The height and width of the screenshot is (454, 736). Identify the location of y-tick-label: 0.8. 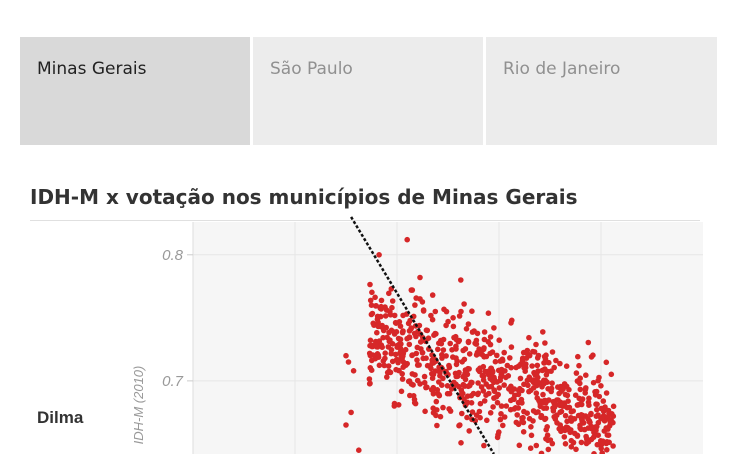
(173, 255).